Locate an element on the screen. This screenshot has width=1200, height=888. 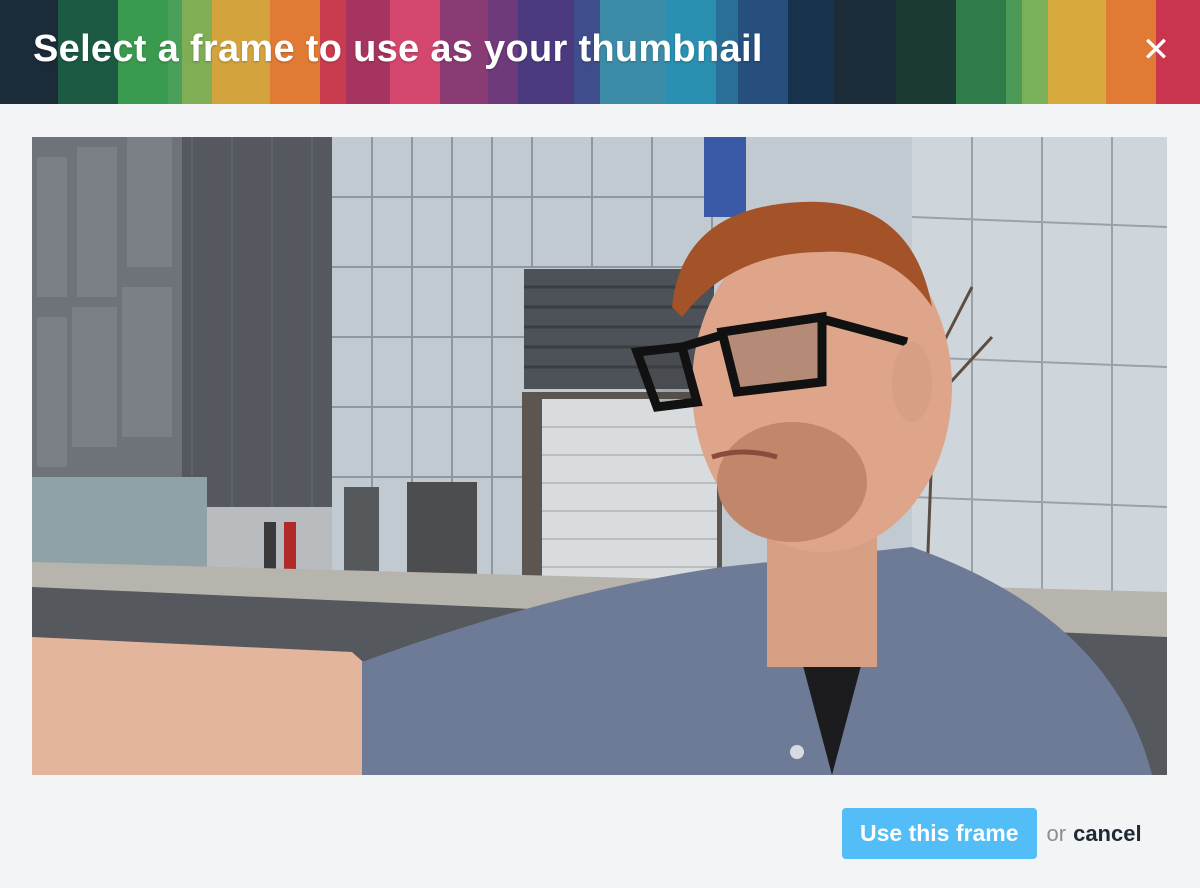
use-this-frame-button: Use this frame is located at coordinates (939, 833).